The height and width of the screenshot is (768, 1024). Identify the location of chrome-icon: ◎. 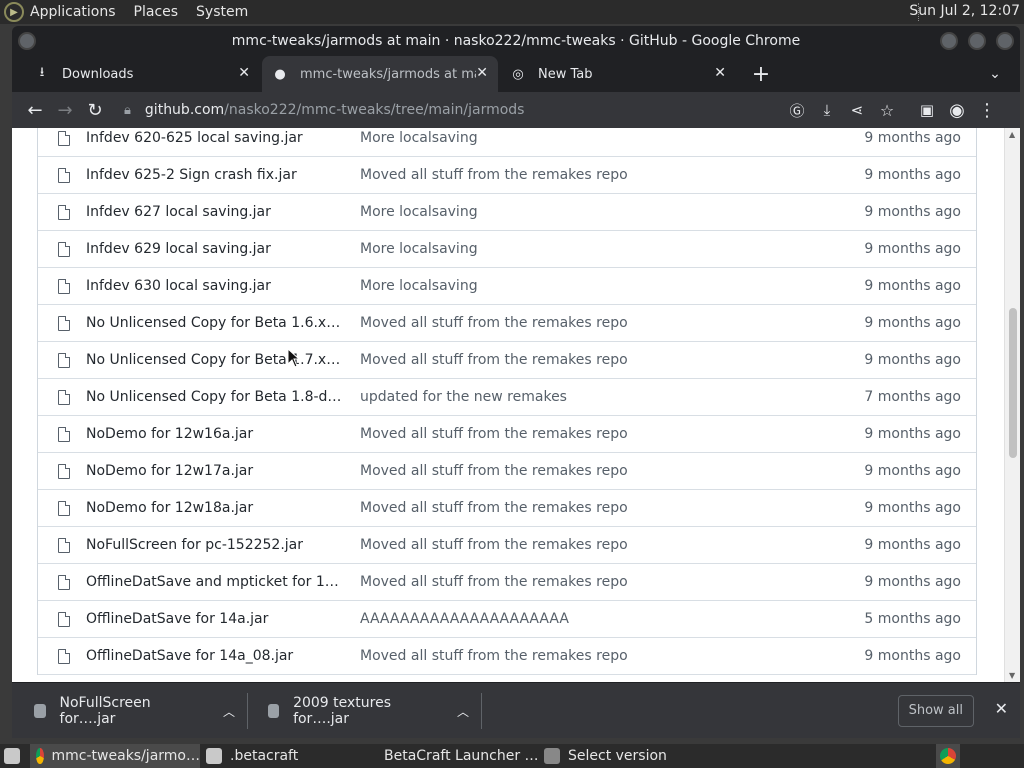
(518, 74).